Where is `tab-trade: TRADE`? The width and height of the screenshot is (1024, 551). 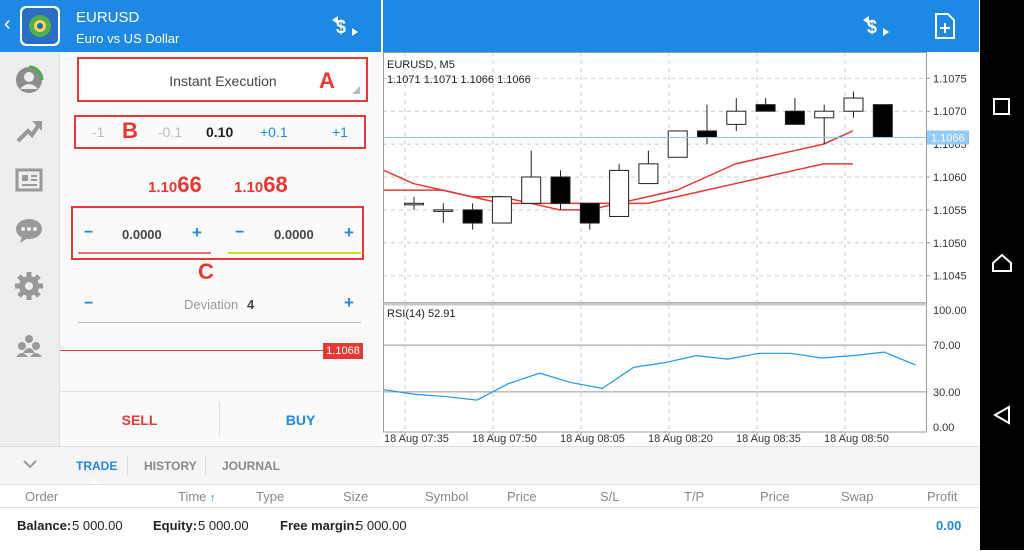 tab-trade: TRADE is located at coordinates (96, 466).